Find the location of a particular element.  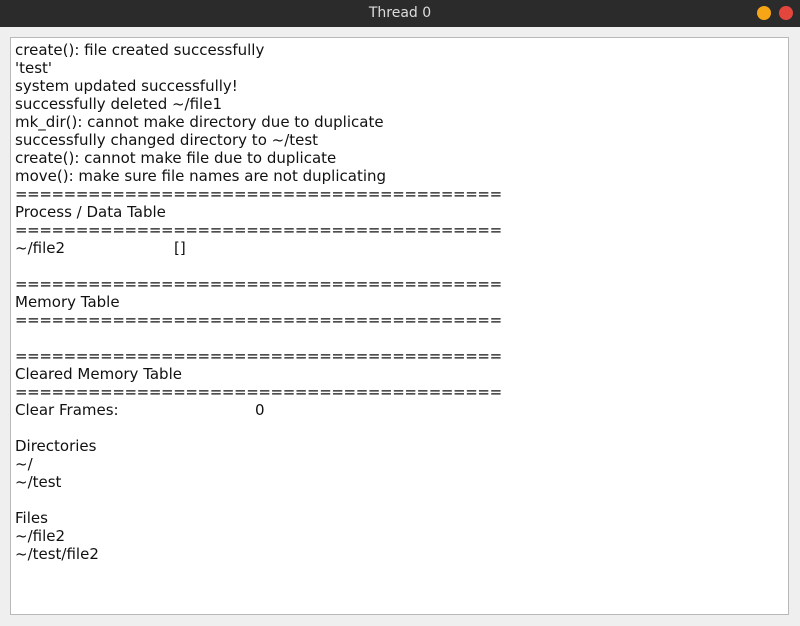

clear-frames-label: Clear Frames: is located at coordinates (67, 410).